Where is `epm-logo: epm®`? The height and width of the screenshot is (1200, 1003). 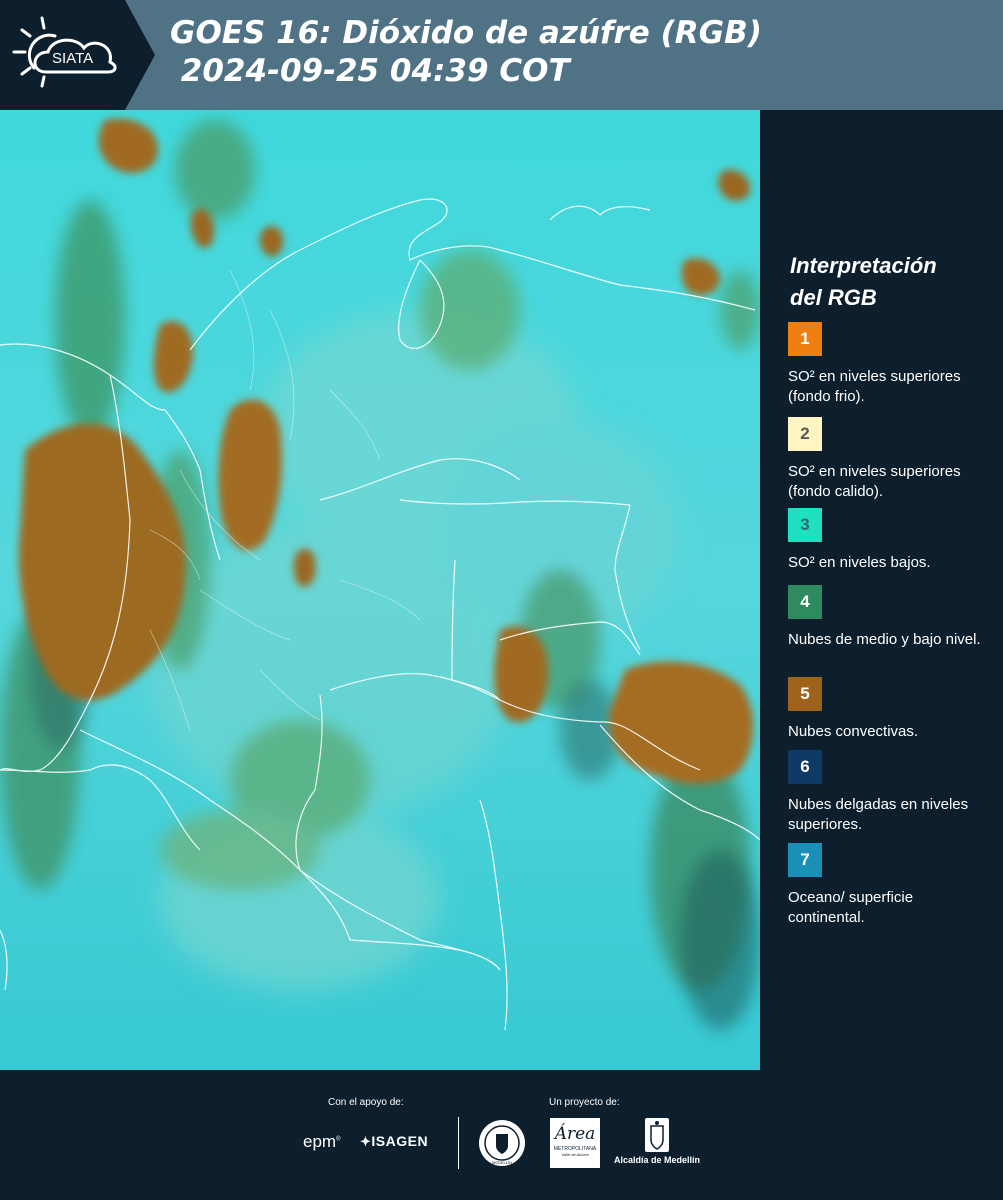 epm-logo: epm® is located at coordinates (322, 1141).